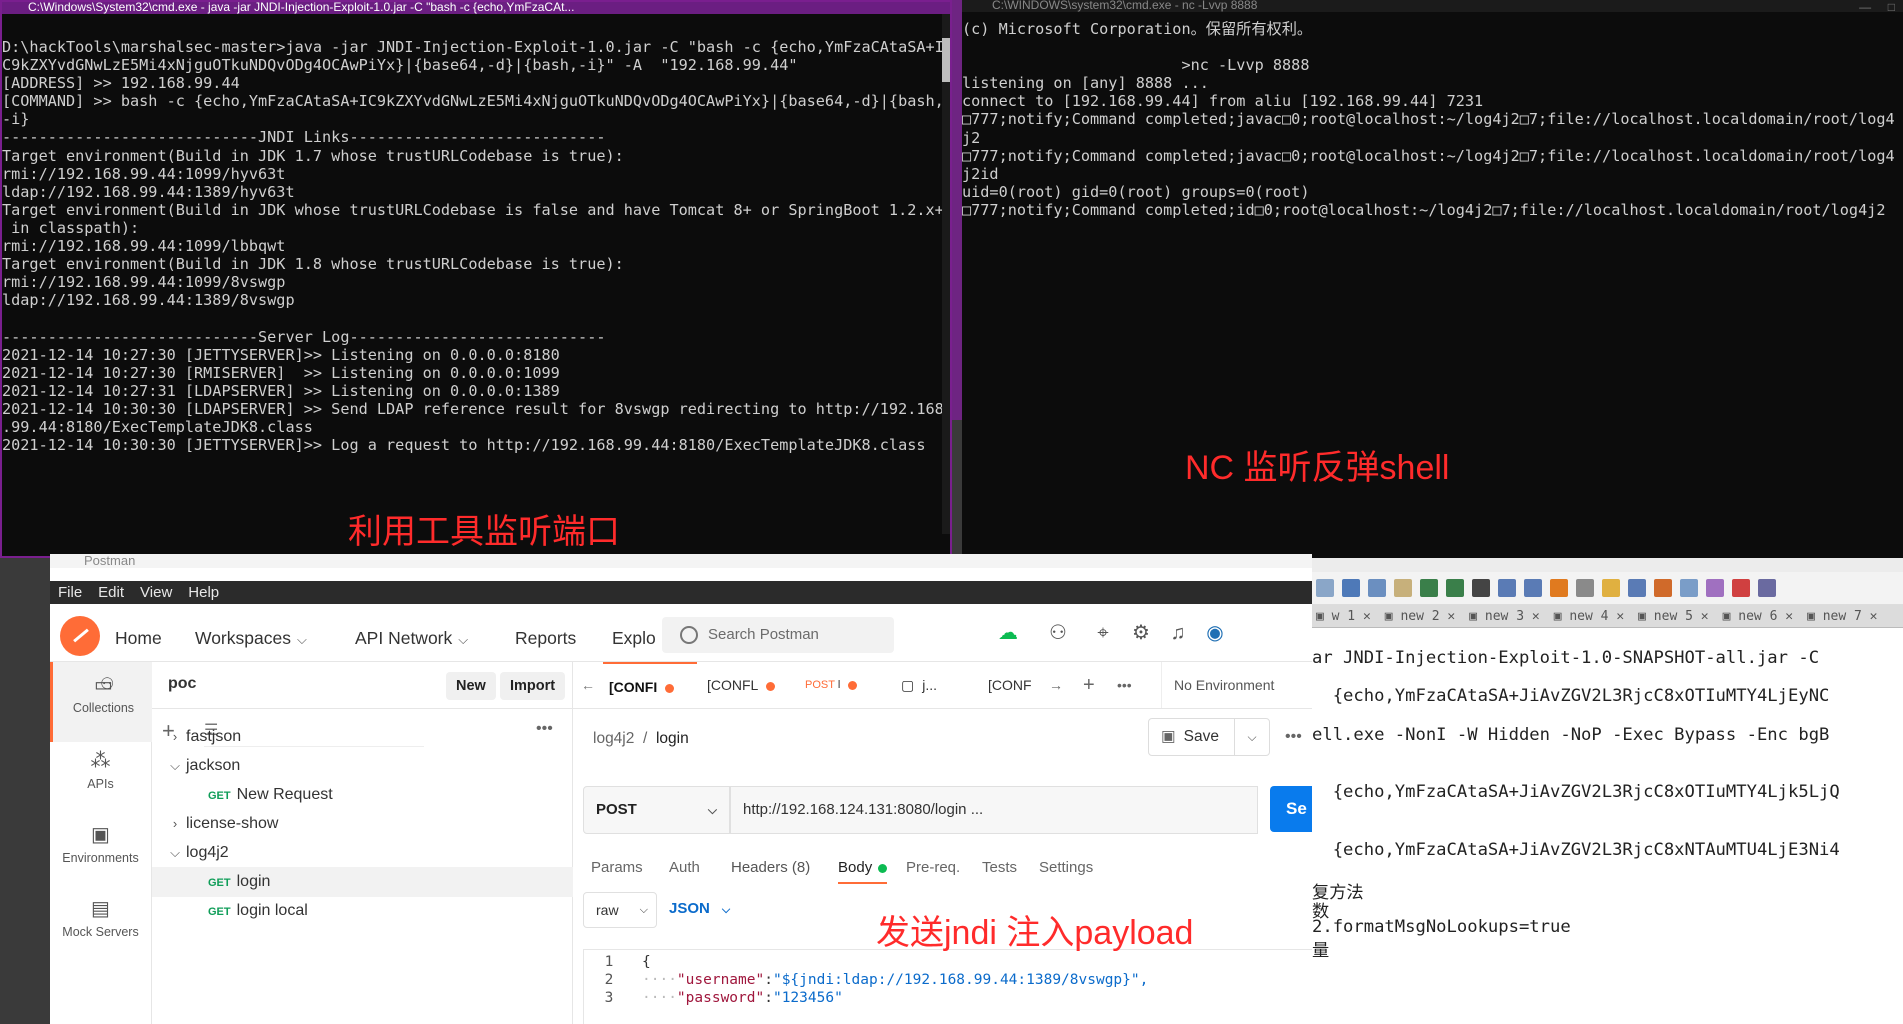 This screenshot has width=1903, height=1024. Describe the element at coordinates (863, 871) in the screenshot. I see `subtab-body: Body` at that location.